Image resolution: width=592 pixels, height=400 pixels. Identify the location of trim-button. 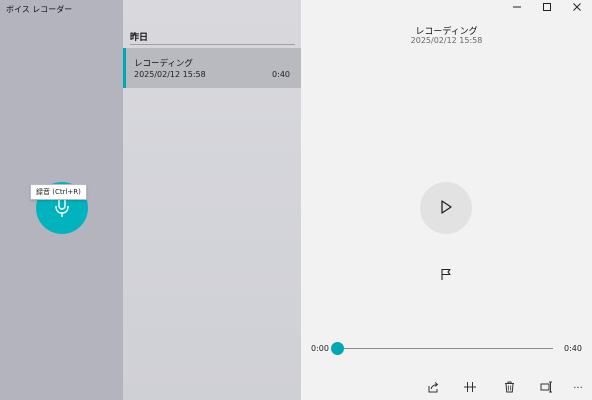
(470, 388).